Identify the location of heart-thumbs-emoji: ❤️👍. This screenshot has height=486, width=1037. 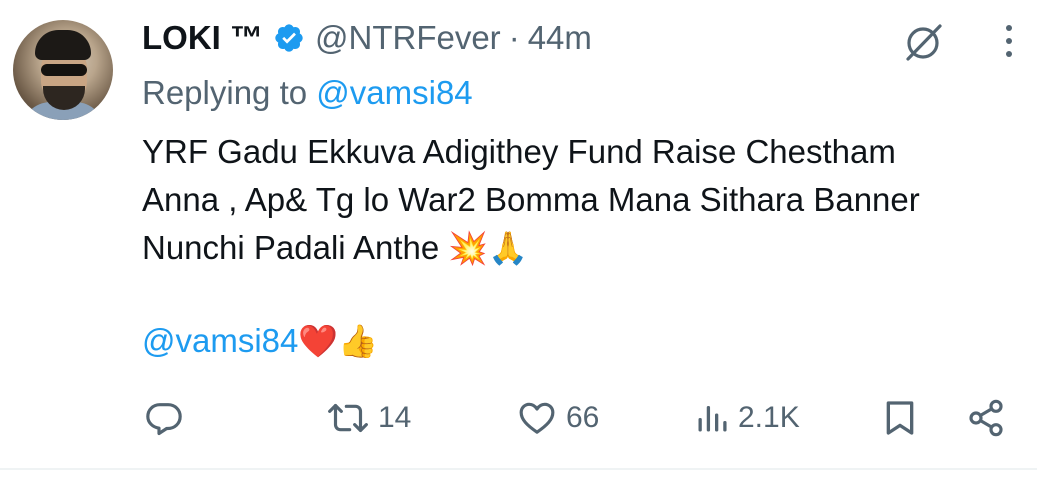
(338, 341).